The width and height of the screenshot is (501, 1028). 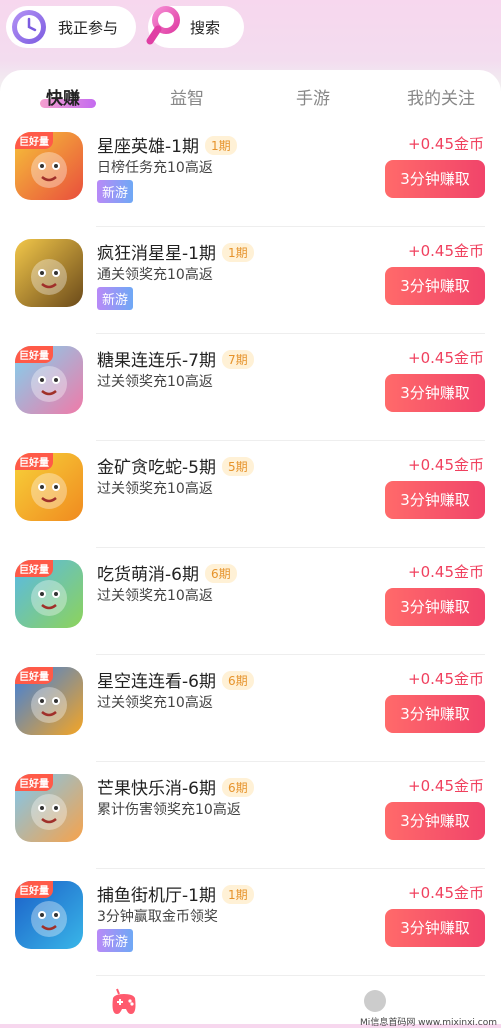 I want to click on tab-kuaizhuan: 快赚, so click(x=68, y=96).